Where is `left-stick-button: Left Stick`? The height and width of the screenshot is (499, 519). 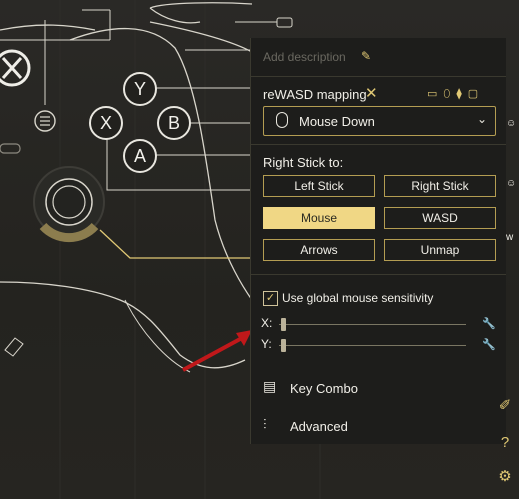
left-stick-button: Left Stick is located at coordinates (319, 186).